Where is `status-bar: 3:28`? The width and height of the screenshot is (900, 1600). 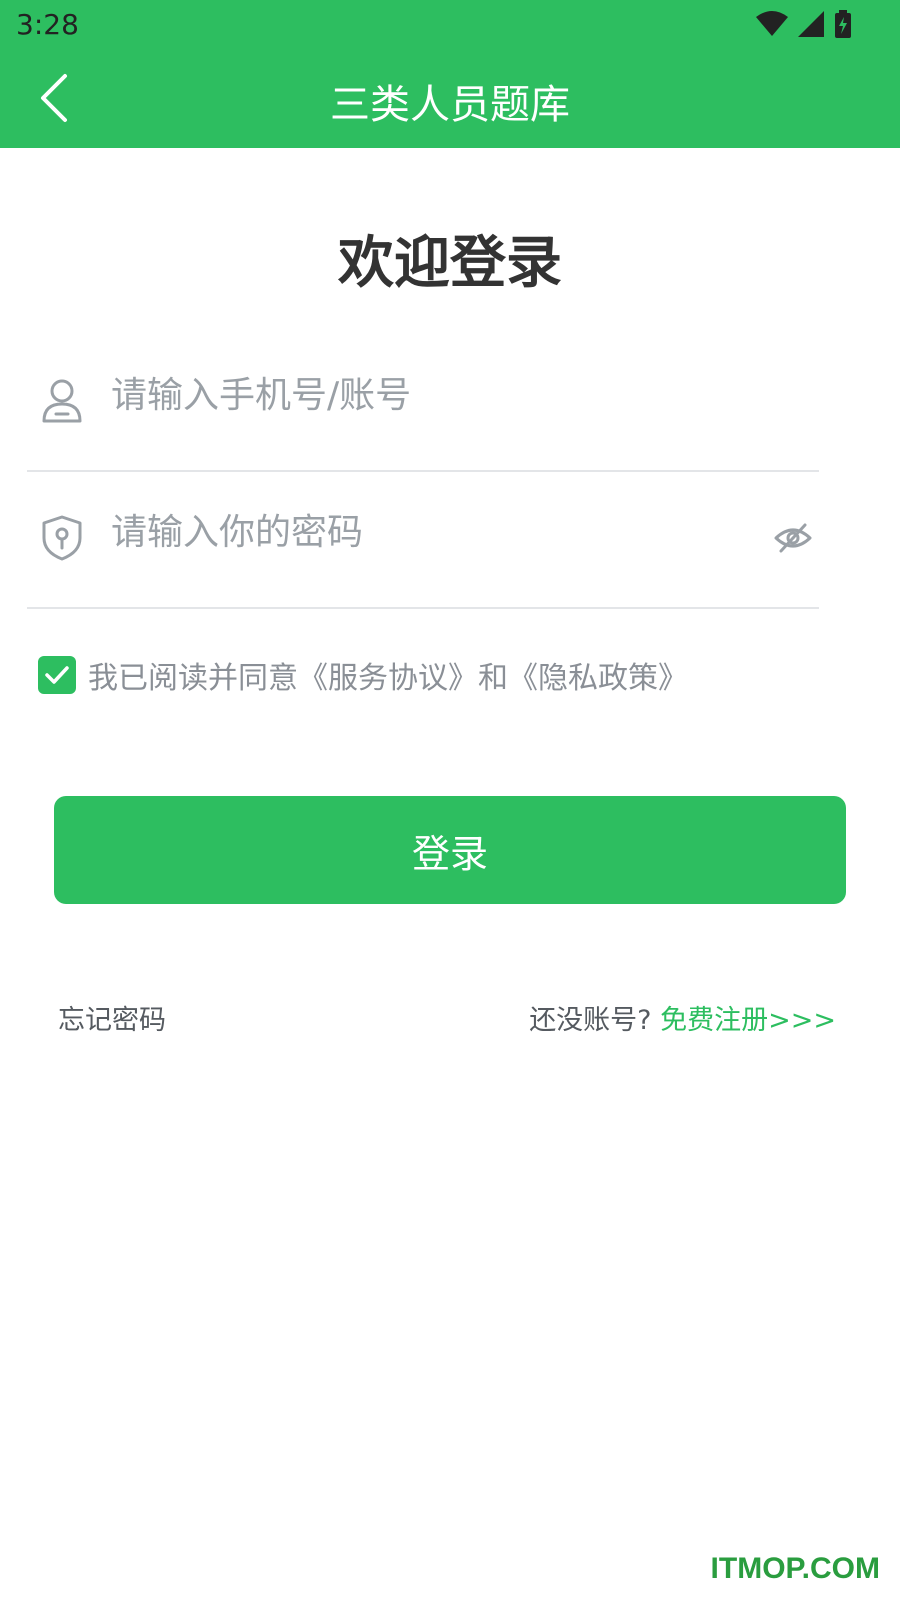
status-bar: 3:28 is located at coordinates (450, 25).